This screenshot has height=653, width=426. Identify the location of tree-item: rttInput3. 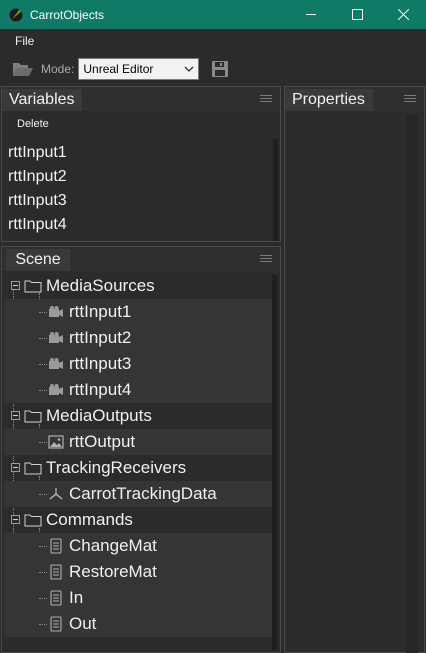
(138, 364).